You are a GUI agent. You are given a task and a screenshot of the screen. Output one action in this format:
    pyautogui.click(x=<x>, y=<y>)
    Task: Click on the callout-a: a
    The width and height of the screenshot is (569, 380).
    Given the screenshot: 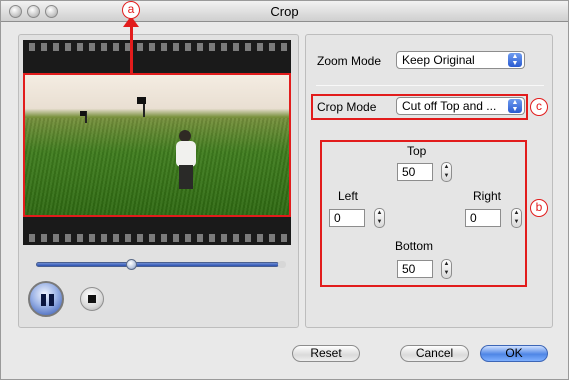 What is the action you would take?
    pyautogui.click(x=131, y=10)
    